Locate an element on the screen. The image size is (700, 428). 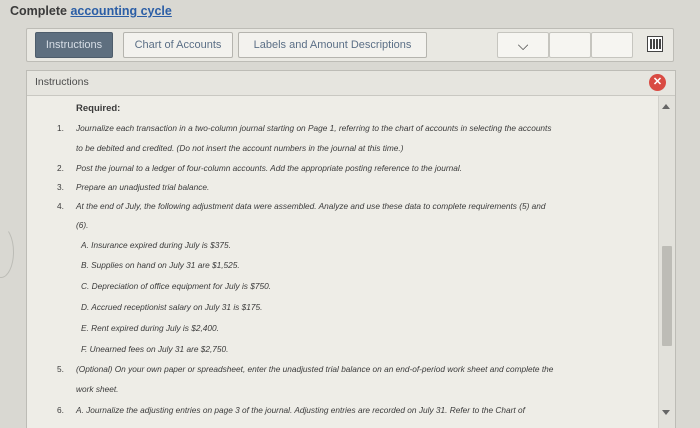
scrollbar is located at coordinates (666, 262).